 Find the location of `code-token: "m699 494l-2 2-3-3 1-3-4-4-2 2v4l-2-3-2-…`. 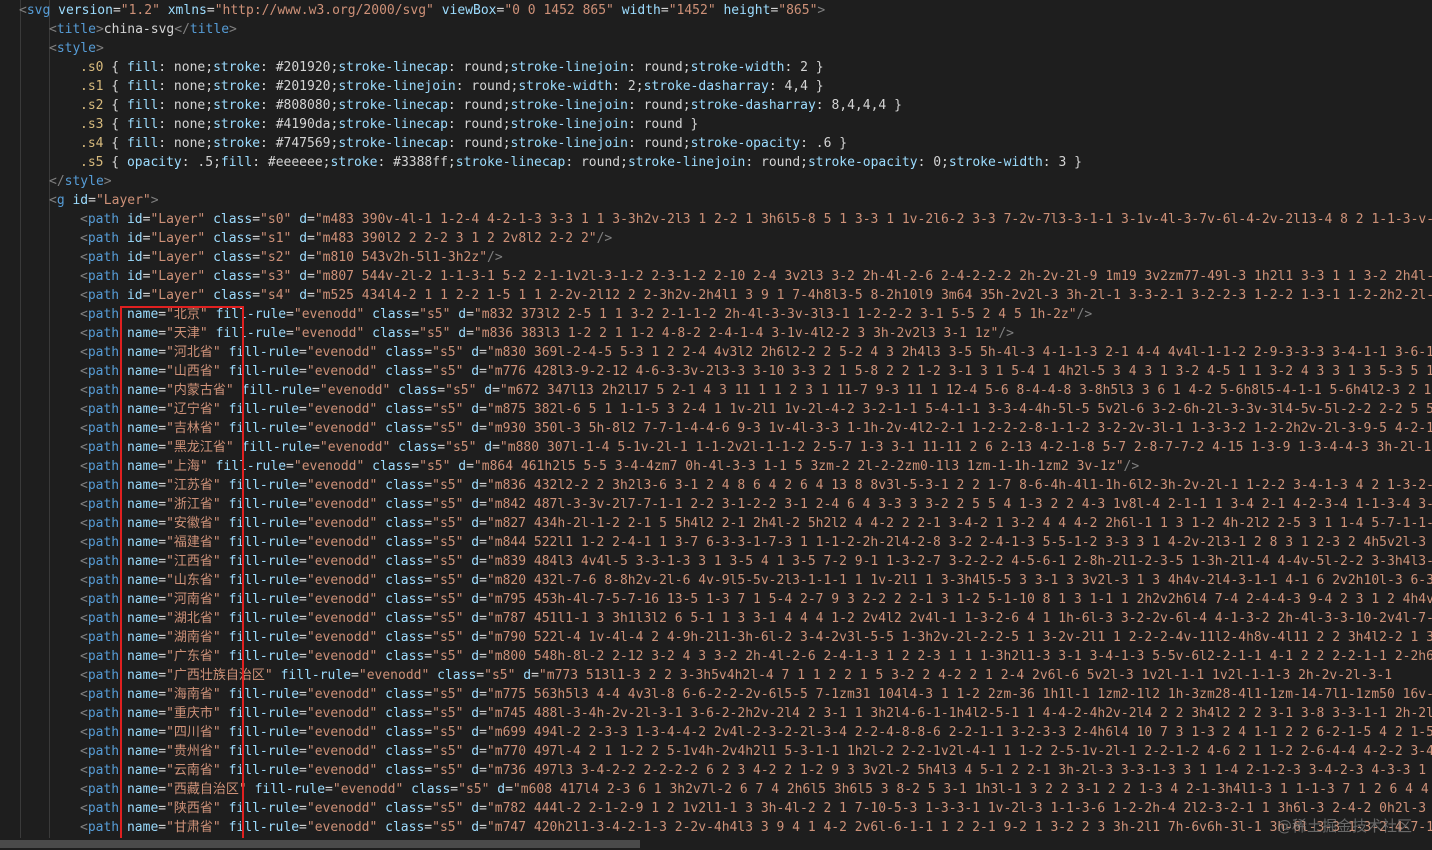

code-token: "m699 494l-2 2-3-3 1-3-4-4-2 2v4l-2-3-2-… is located at coordinates (959, 732).